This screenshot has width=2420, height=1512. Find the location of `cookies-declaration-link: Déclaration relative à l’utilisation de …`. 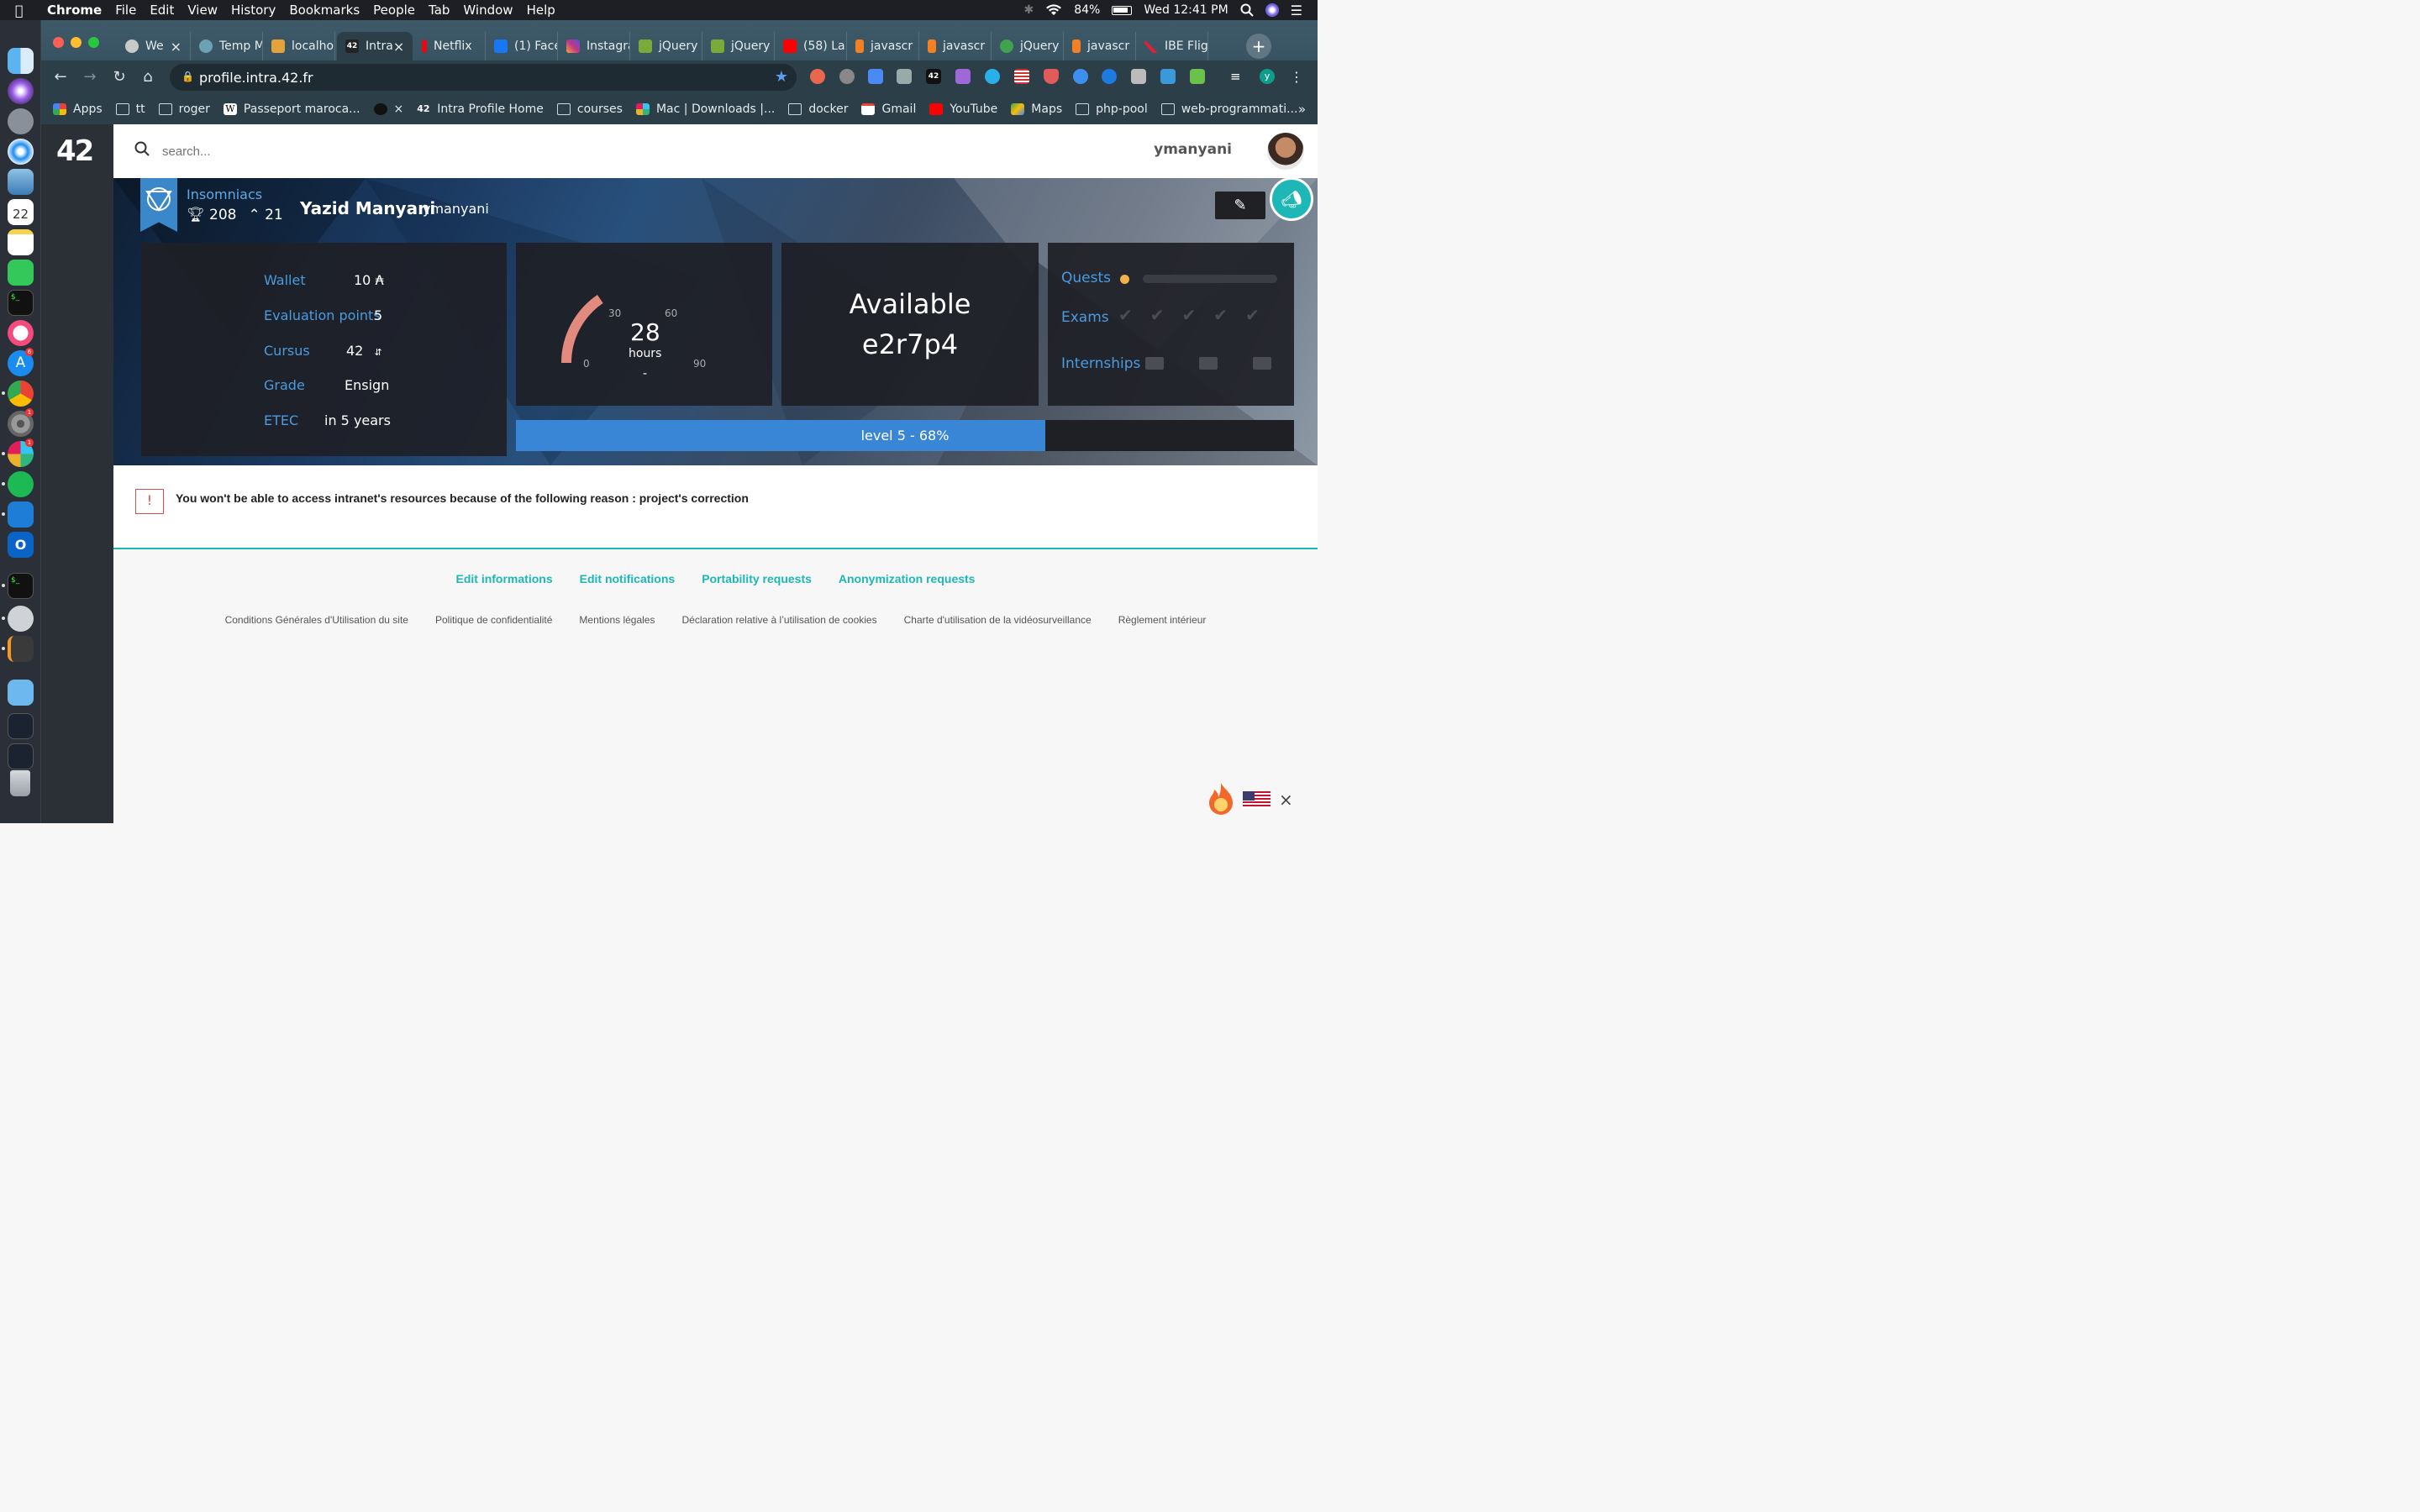

cookies-declaration-link: Déclaration relative à l’utilisation de … is located at coordinates (779, 620).